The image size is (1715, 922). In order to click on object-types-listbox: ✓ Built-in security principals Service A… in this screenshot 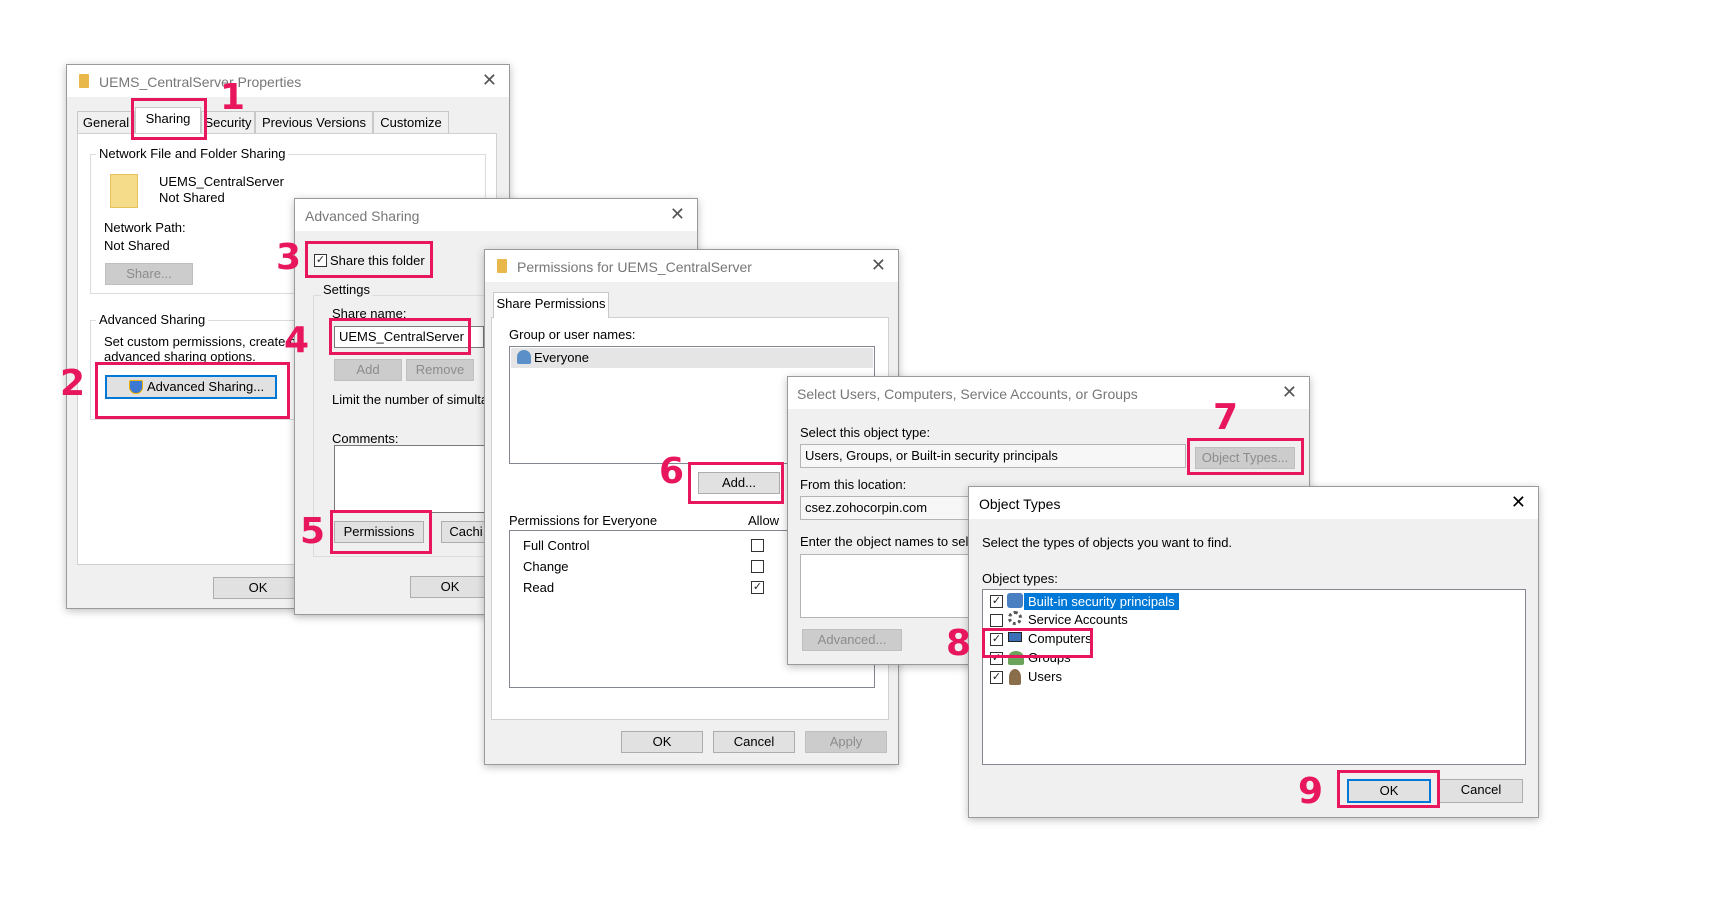, I will do `click(1254, 677)`.